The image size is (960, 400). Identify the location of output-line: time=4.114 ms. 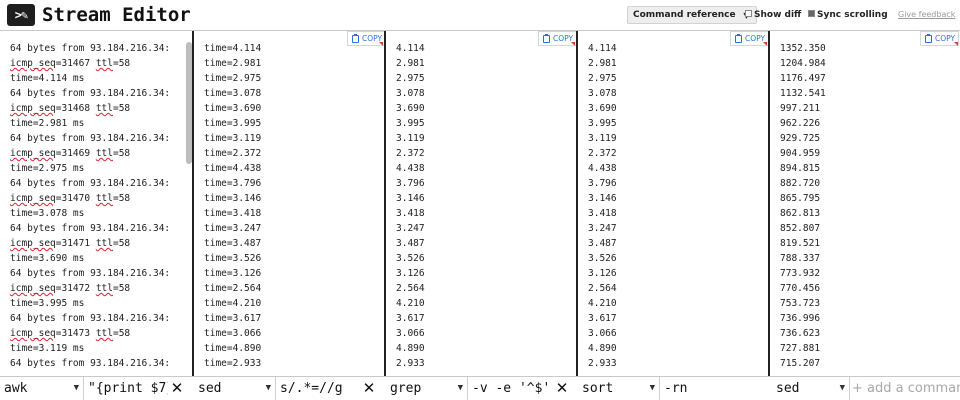
(47, 78).